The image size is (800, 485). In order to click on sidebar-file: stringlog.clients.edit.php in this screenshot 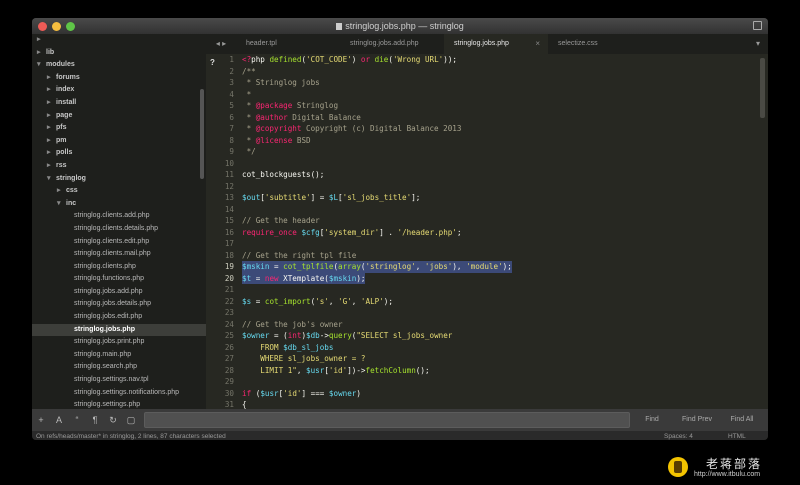, I will do `click(119, 242)`.